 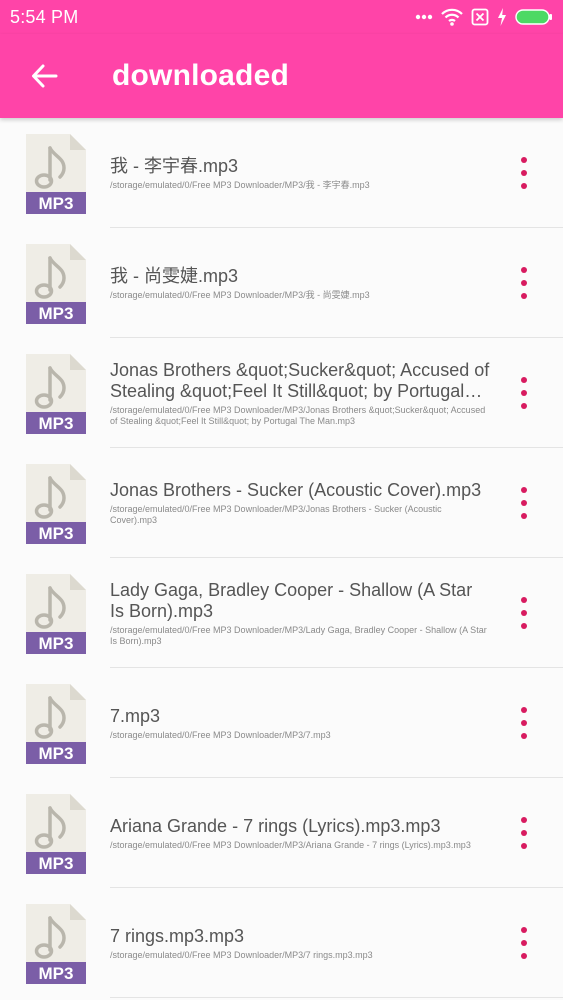 What do you see at coordinates (177, 935) in the screenshot?
I see `file-name: 7 rings.mp3.mp3` at bounding box center [177, 935].